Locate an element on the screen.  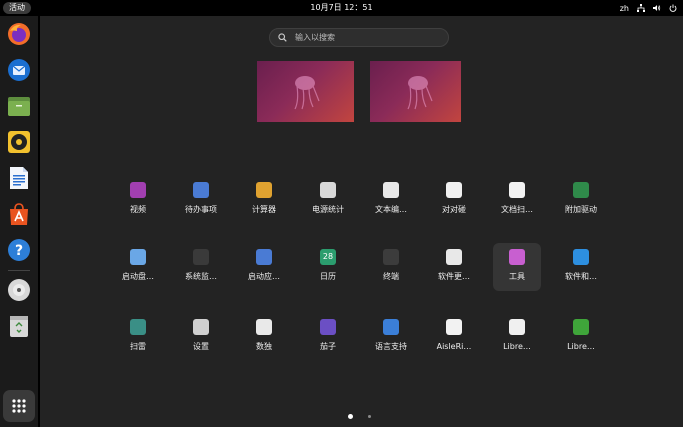
cheese-icon is located at coordinates (328, 327).